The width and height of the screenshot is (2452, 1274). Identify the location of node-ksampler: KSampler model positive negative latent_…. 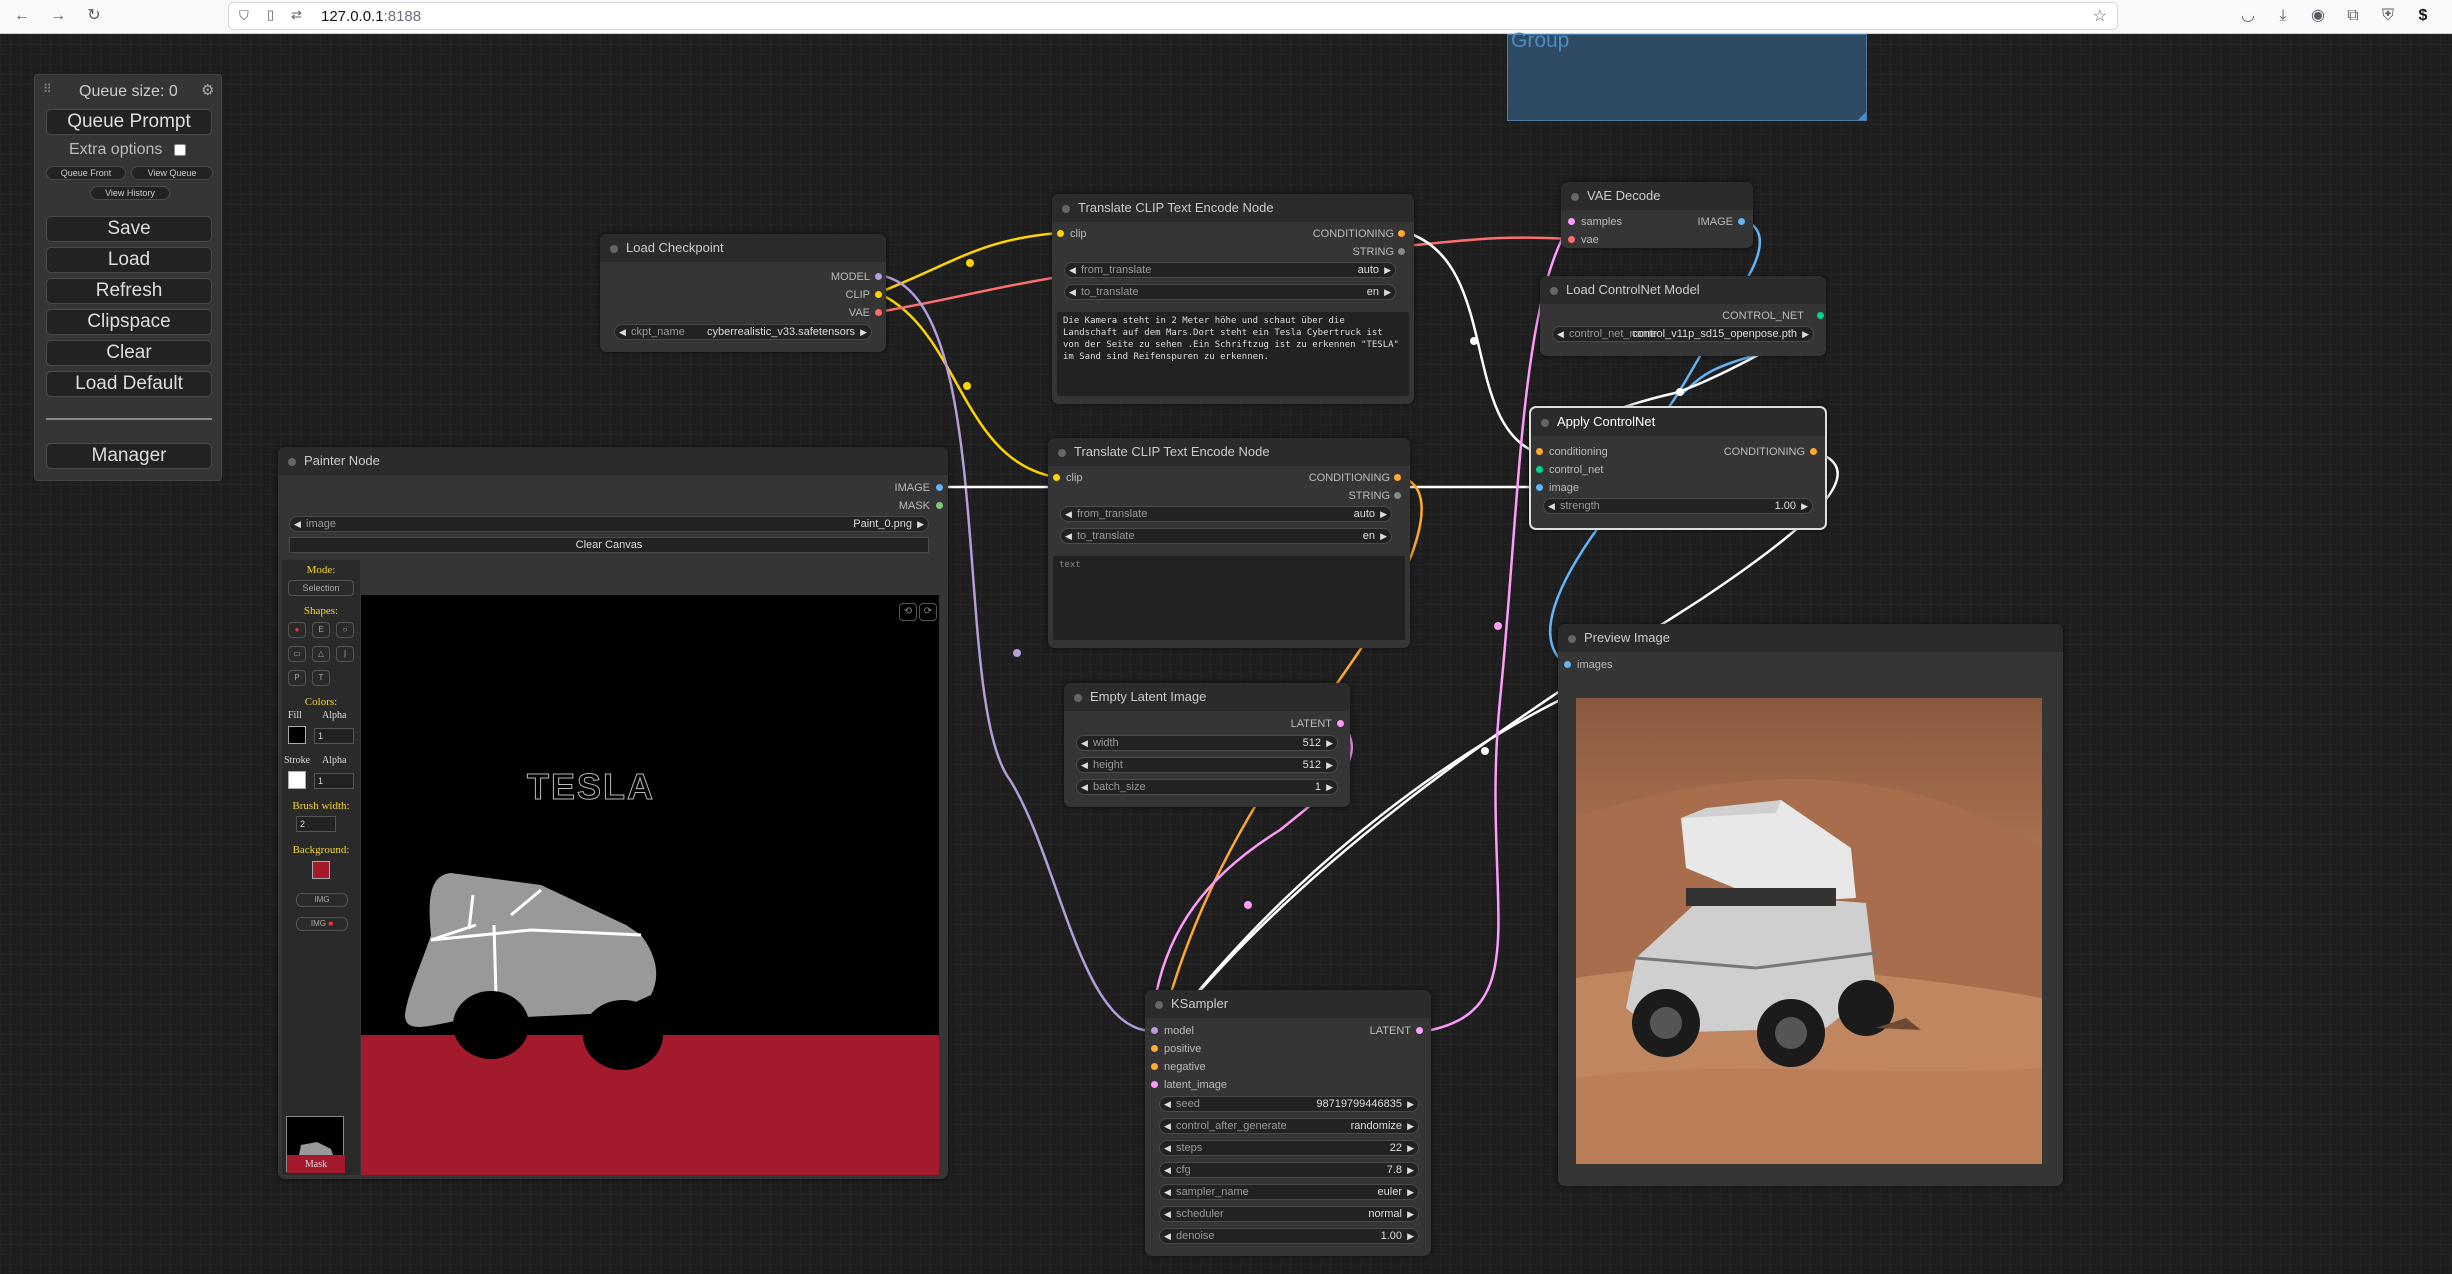
(1288, 1123).